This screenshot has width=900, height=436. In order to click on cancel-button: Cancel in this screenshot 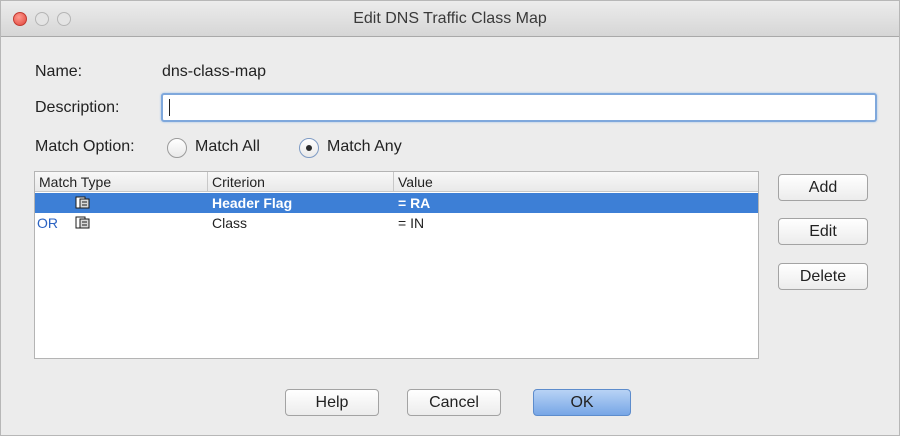, I will do `click(454, 402)`.